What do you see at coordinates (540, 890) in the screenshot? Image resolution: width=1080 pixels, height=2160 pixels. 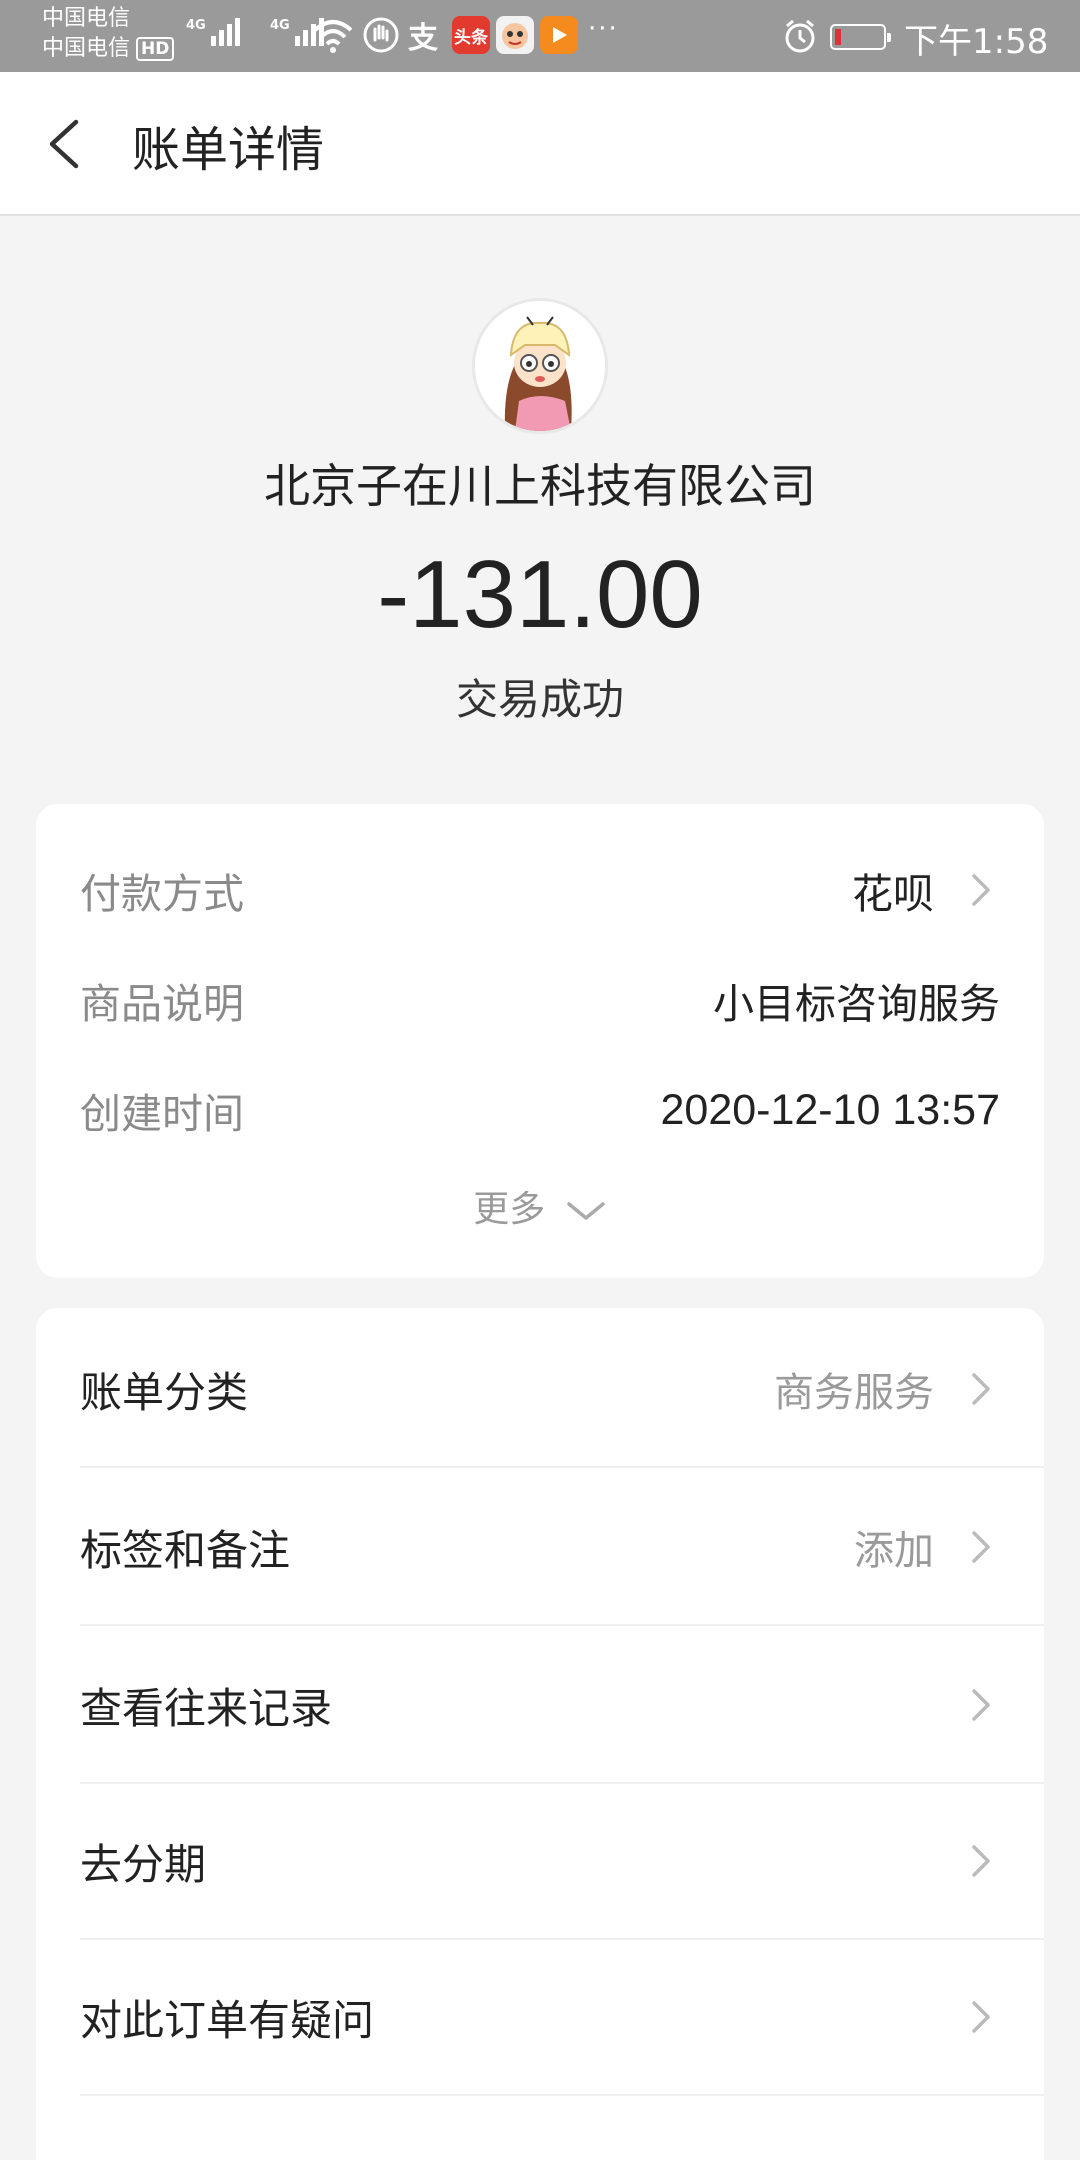 I see `payment-method-row: 付款方式 花呗` at bounding box center [540, 890].